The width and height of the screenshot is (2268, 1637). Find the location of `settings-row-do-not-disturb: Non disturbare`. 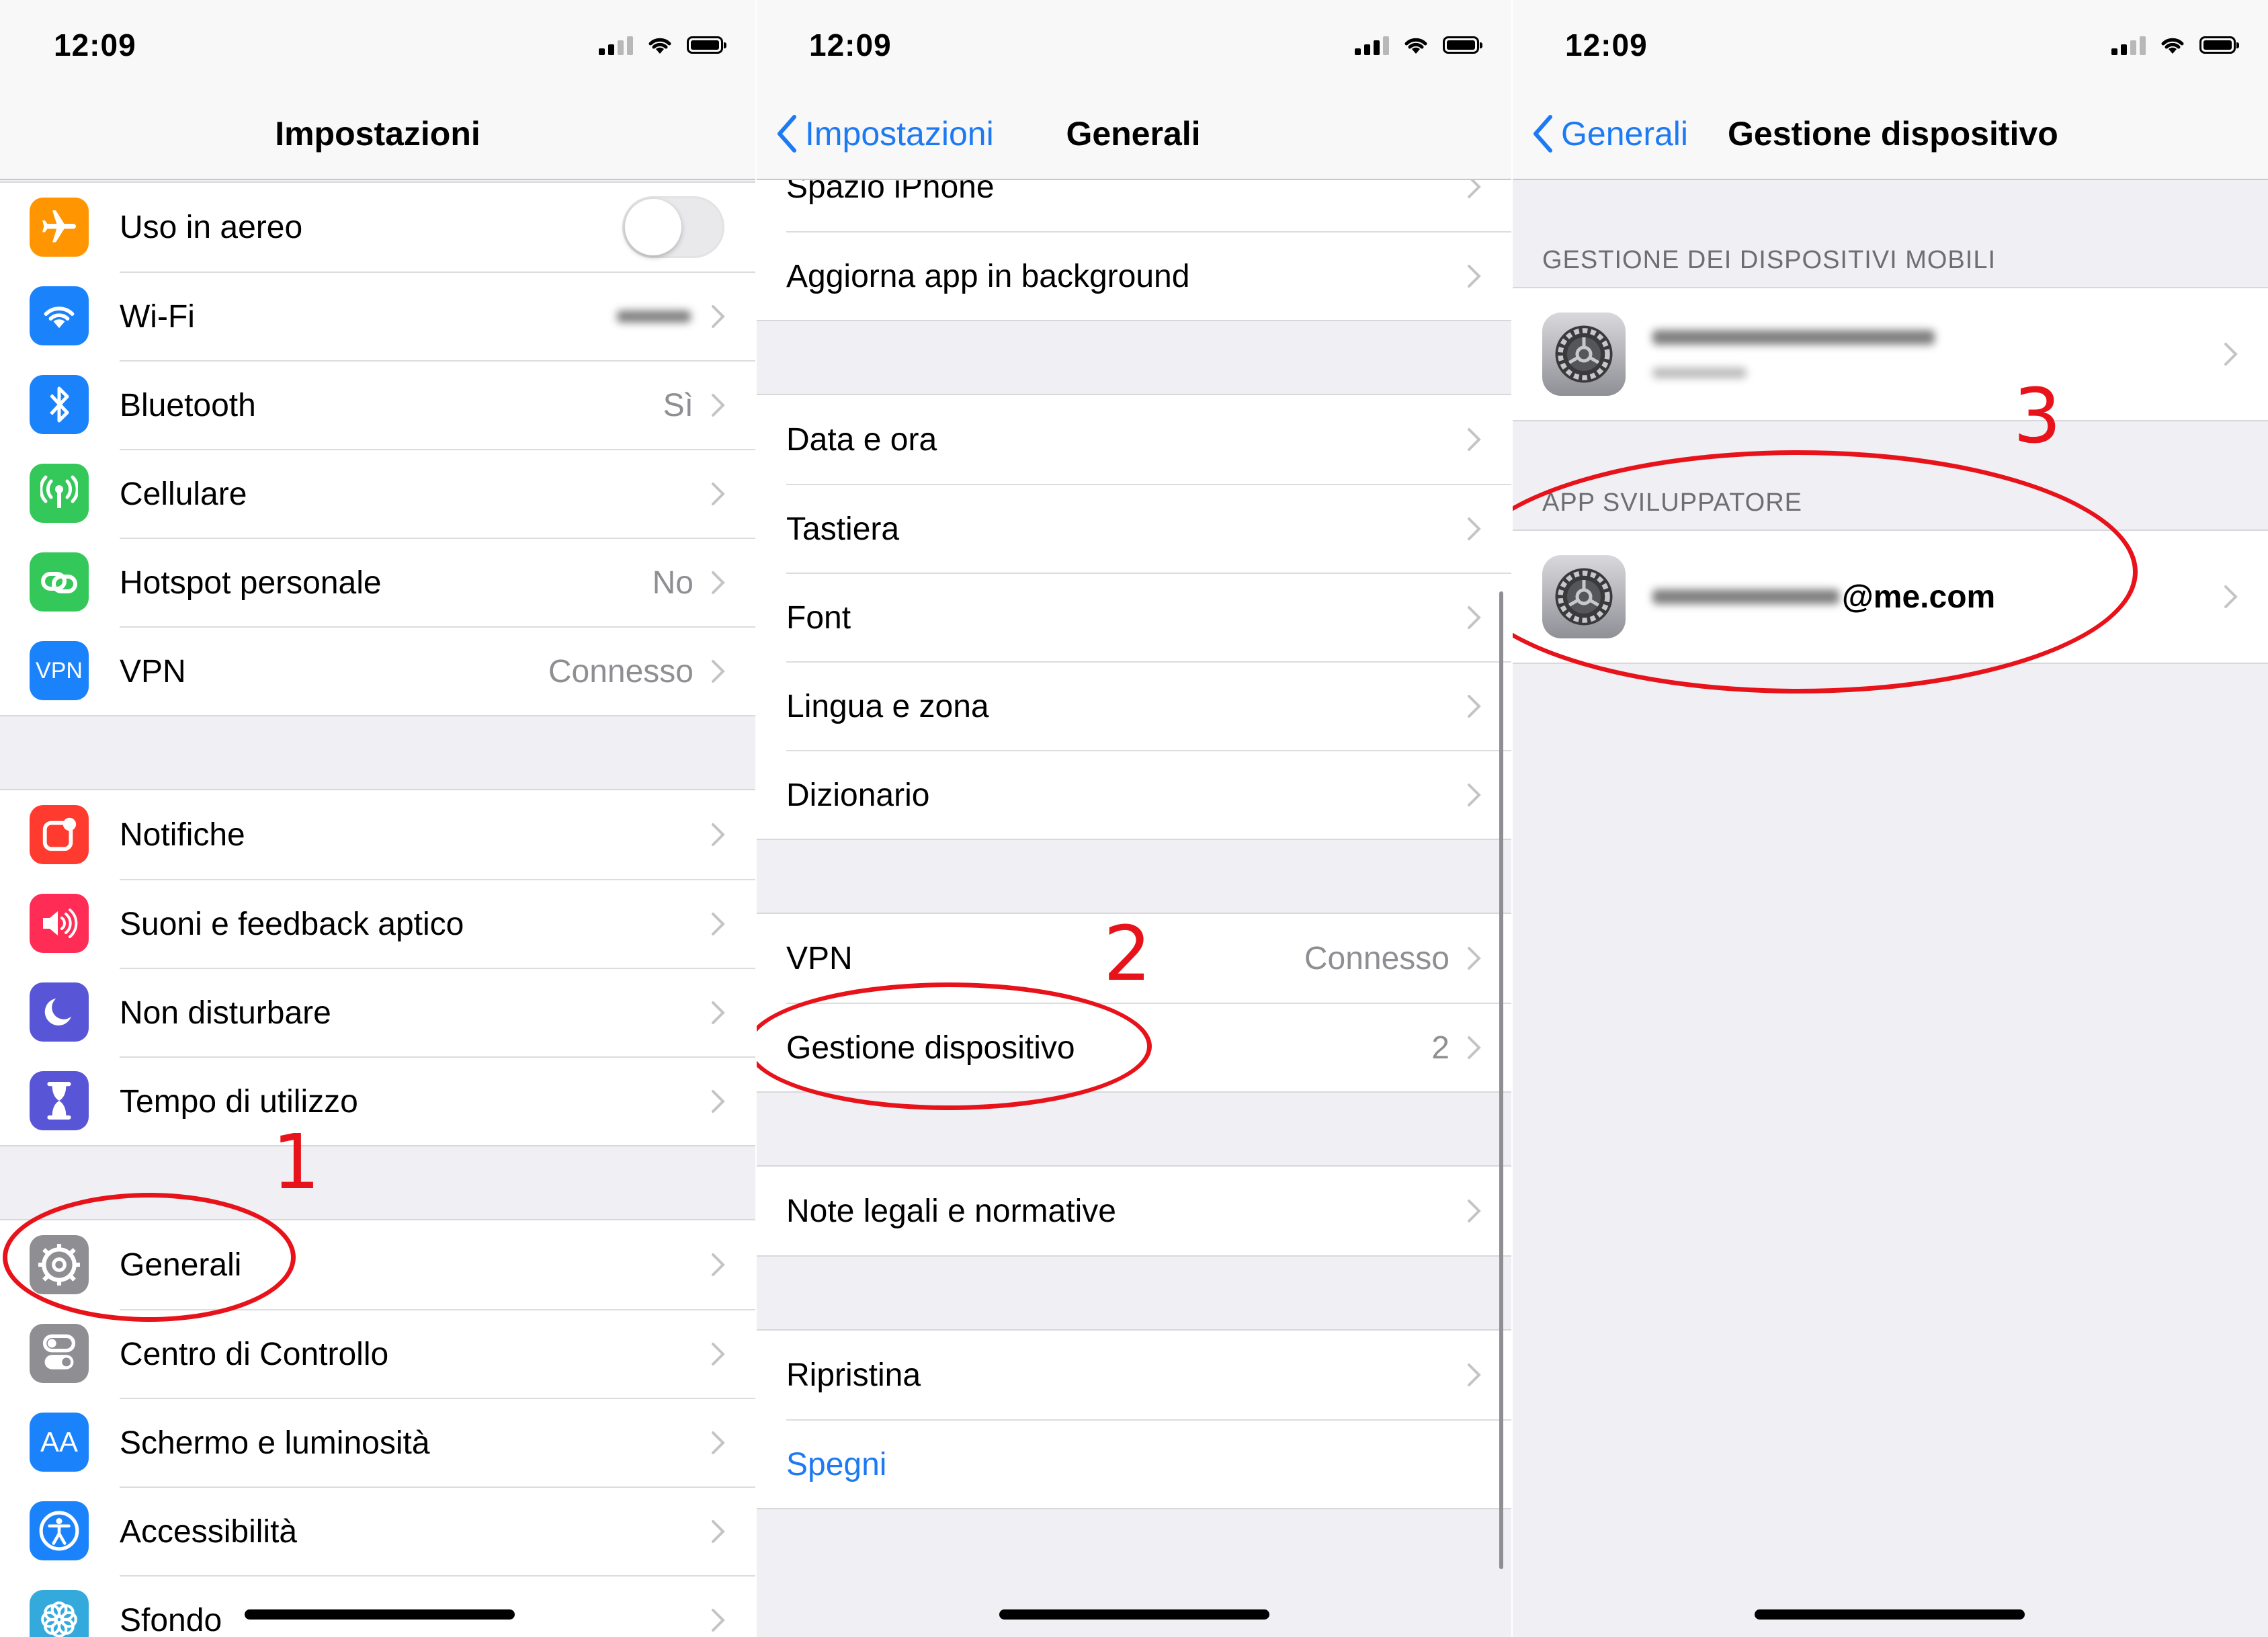

settings-row-do-not-disturb: Non disturbare is located at coordinates (378, 1012).